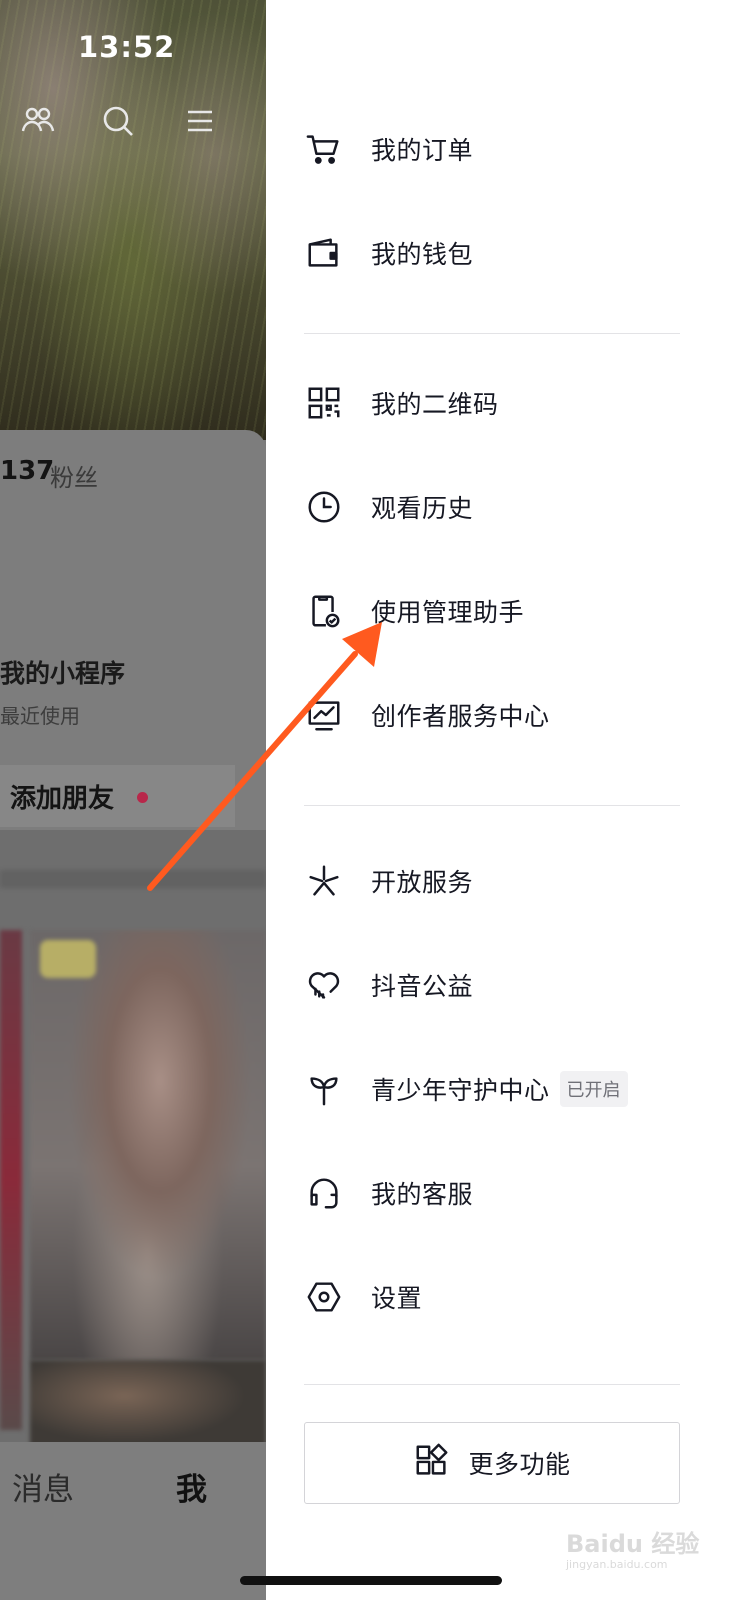 Image resolution: width=739 pixels, height=1600 pixels. What do you see at coordinates (432, 1463) in the screenshot?
I see `apps-grid-icon` at bounding box center [432, 1463].